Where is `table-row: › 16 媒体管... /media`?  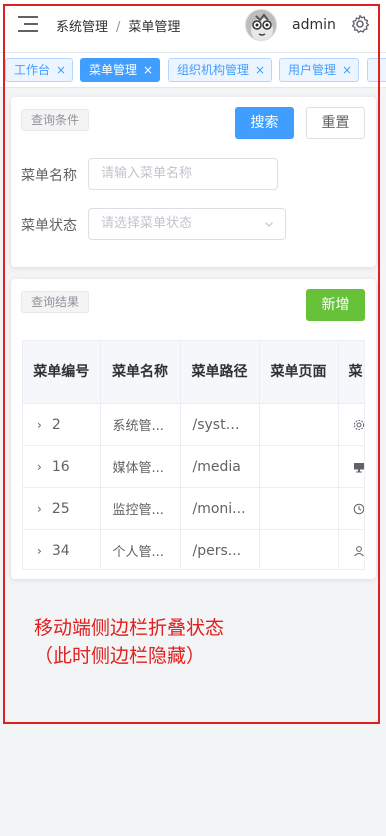
table-row: › 16 媒体管... /media is located at coordinates (194, 466).